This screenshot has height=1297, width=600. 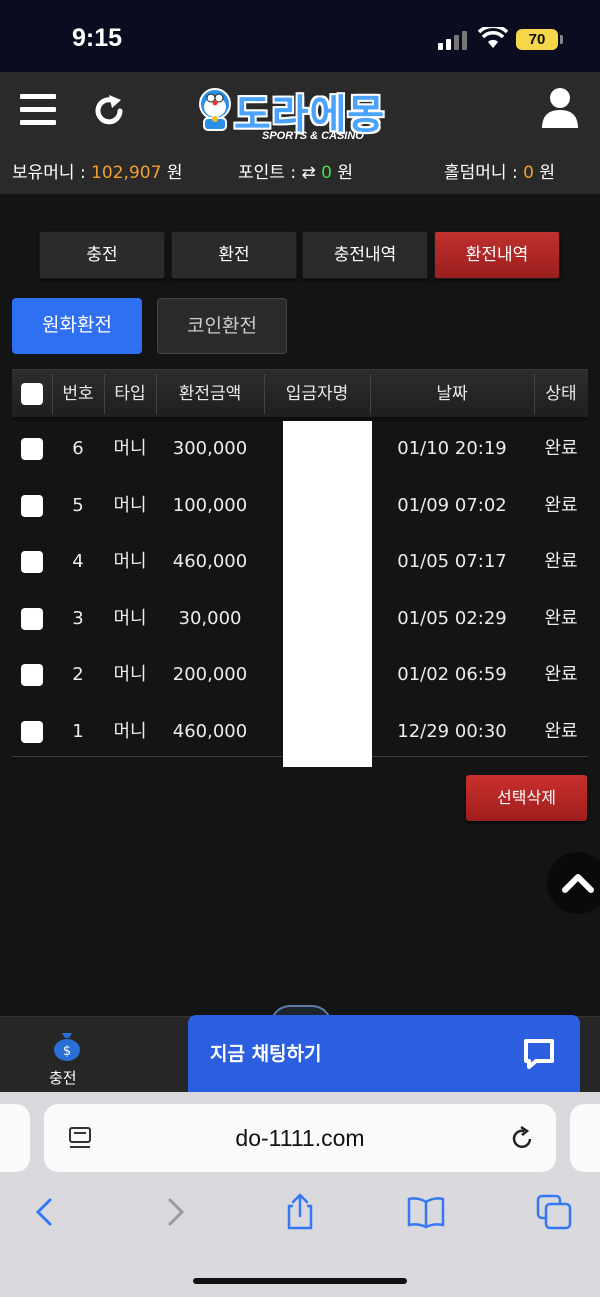 What do you see at coordinates (311, 173) in the screenshot?
I see `point-convert-icon: ⇄` at bounding box center [311, 173].